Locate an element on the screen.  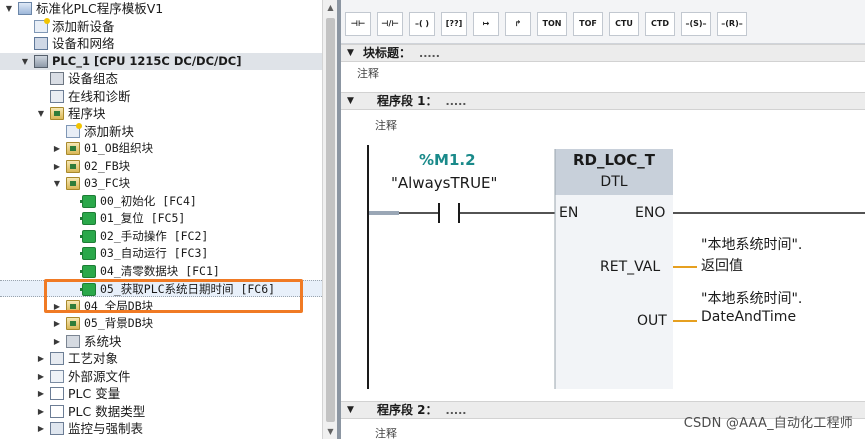
open-branch-button: ↦ is located at coordinates (486, 24).